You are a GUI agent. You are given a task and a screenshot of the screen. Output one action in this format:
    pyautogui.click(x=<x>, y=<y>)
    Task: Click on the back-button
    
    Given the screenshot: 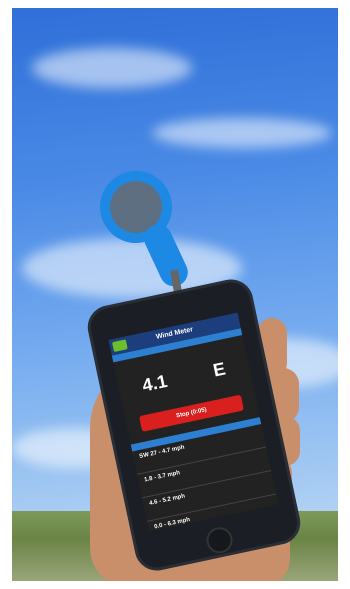 What is the action you would take?
    pyautogui.click(x=120, y=346)
    